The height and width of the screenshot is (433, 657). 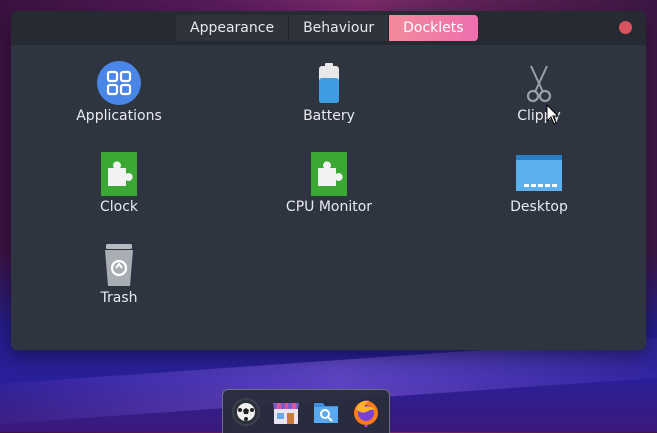 I want to click on titlebar: Appearance Behaviour Docklets, so click(x=328, y=28).